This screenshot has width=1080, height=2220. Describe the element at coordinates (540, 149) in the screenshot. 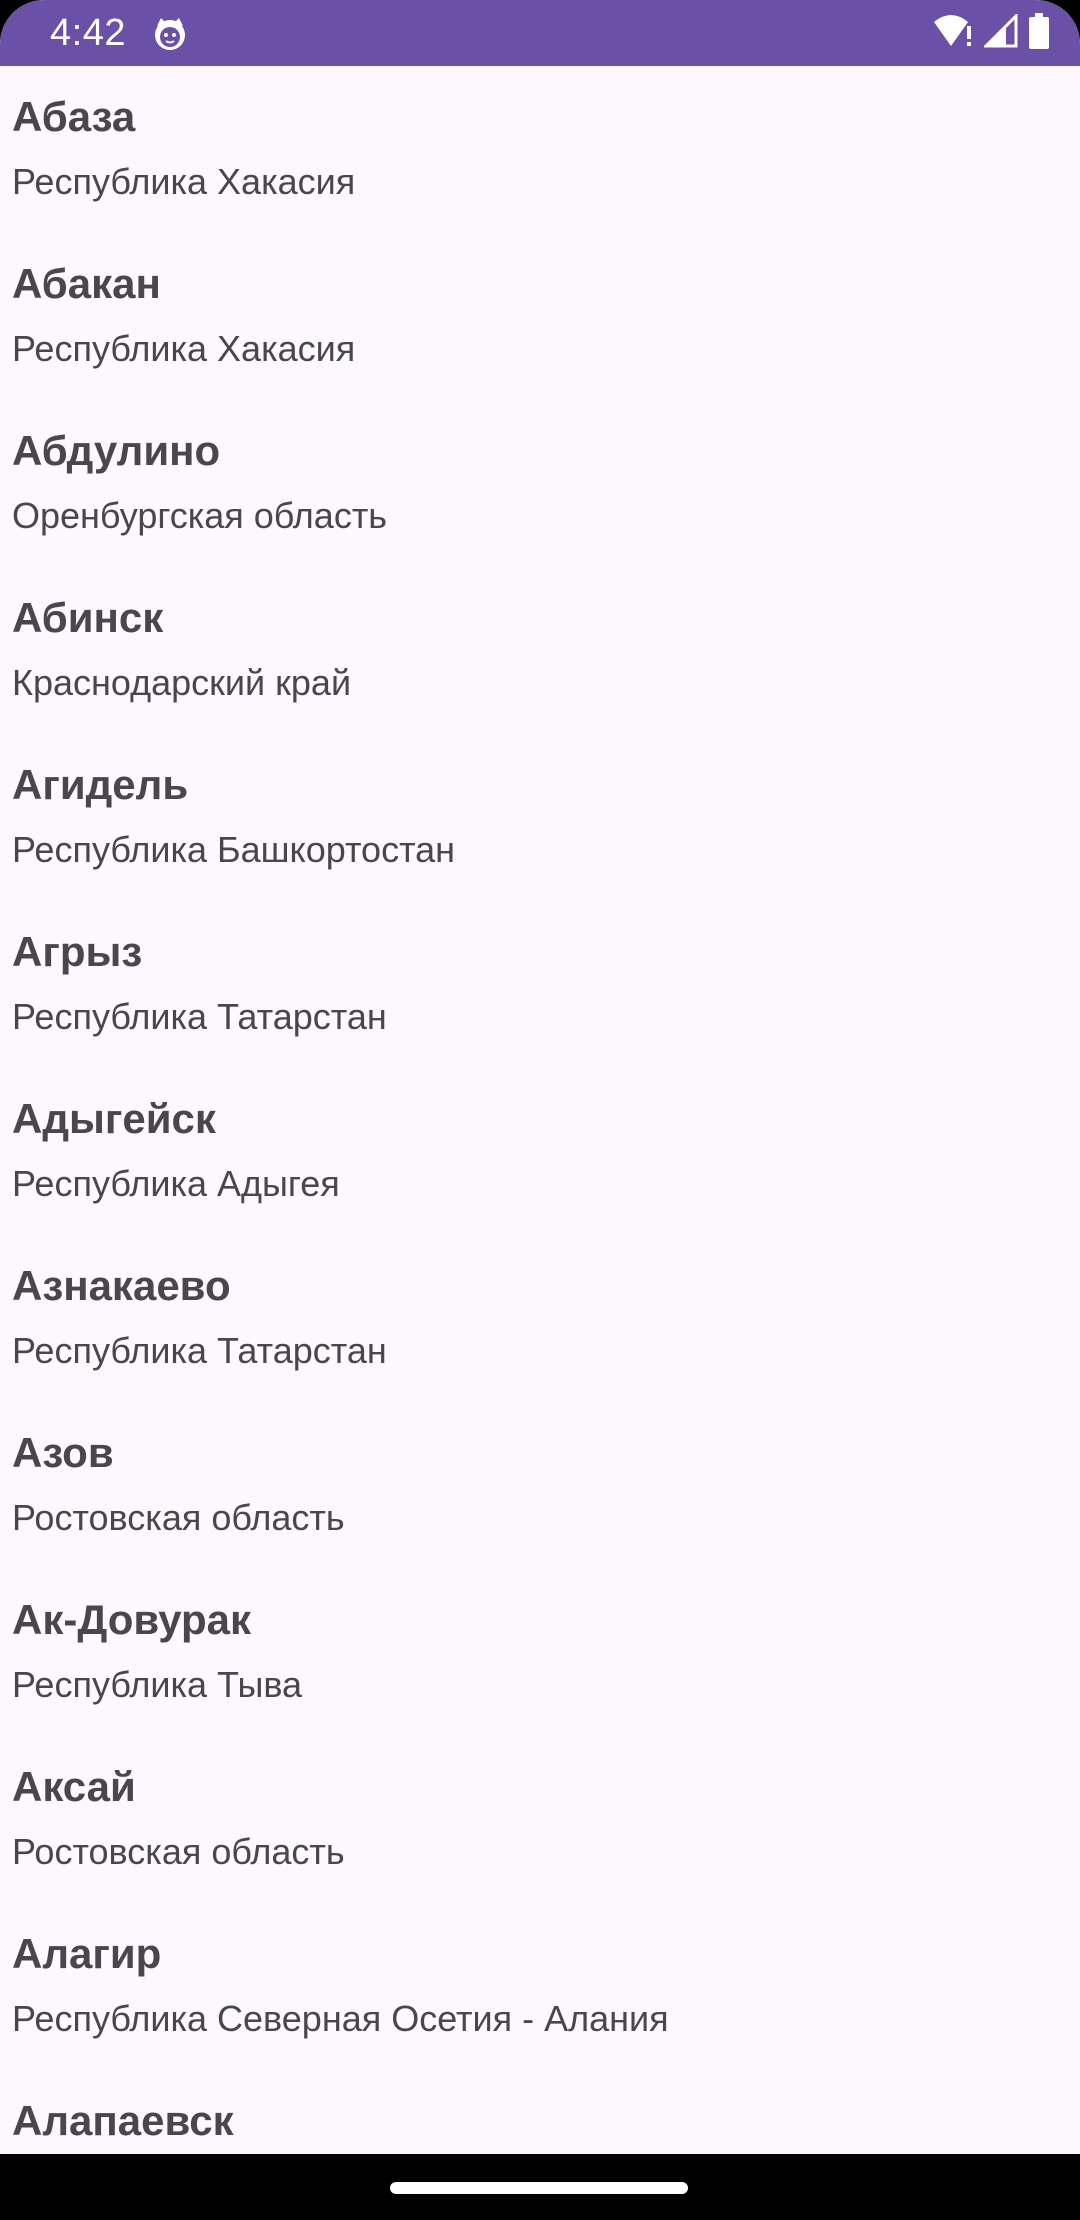

I see `list-item: Абаза Республика Хакасия` at that location.